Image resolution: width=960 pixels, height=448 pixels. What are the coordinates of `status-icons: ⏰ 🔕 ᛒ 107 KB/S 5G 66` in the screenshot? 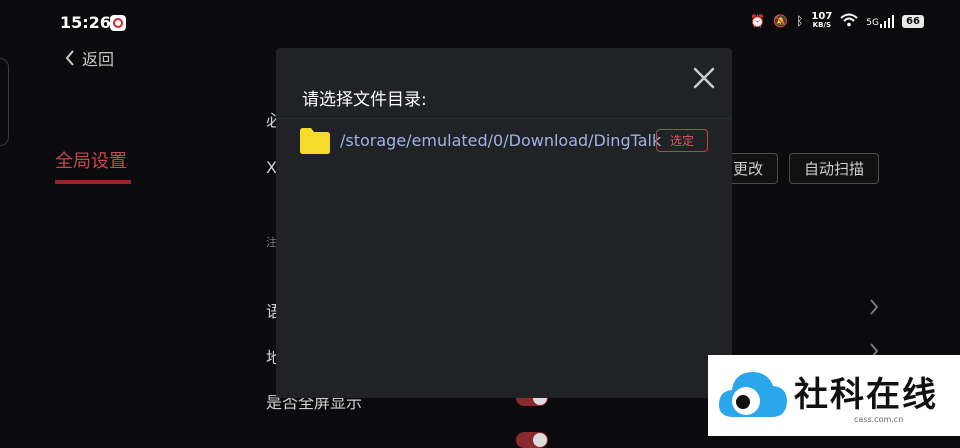 It's located at (837, 21).